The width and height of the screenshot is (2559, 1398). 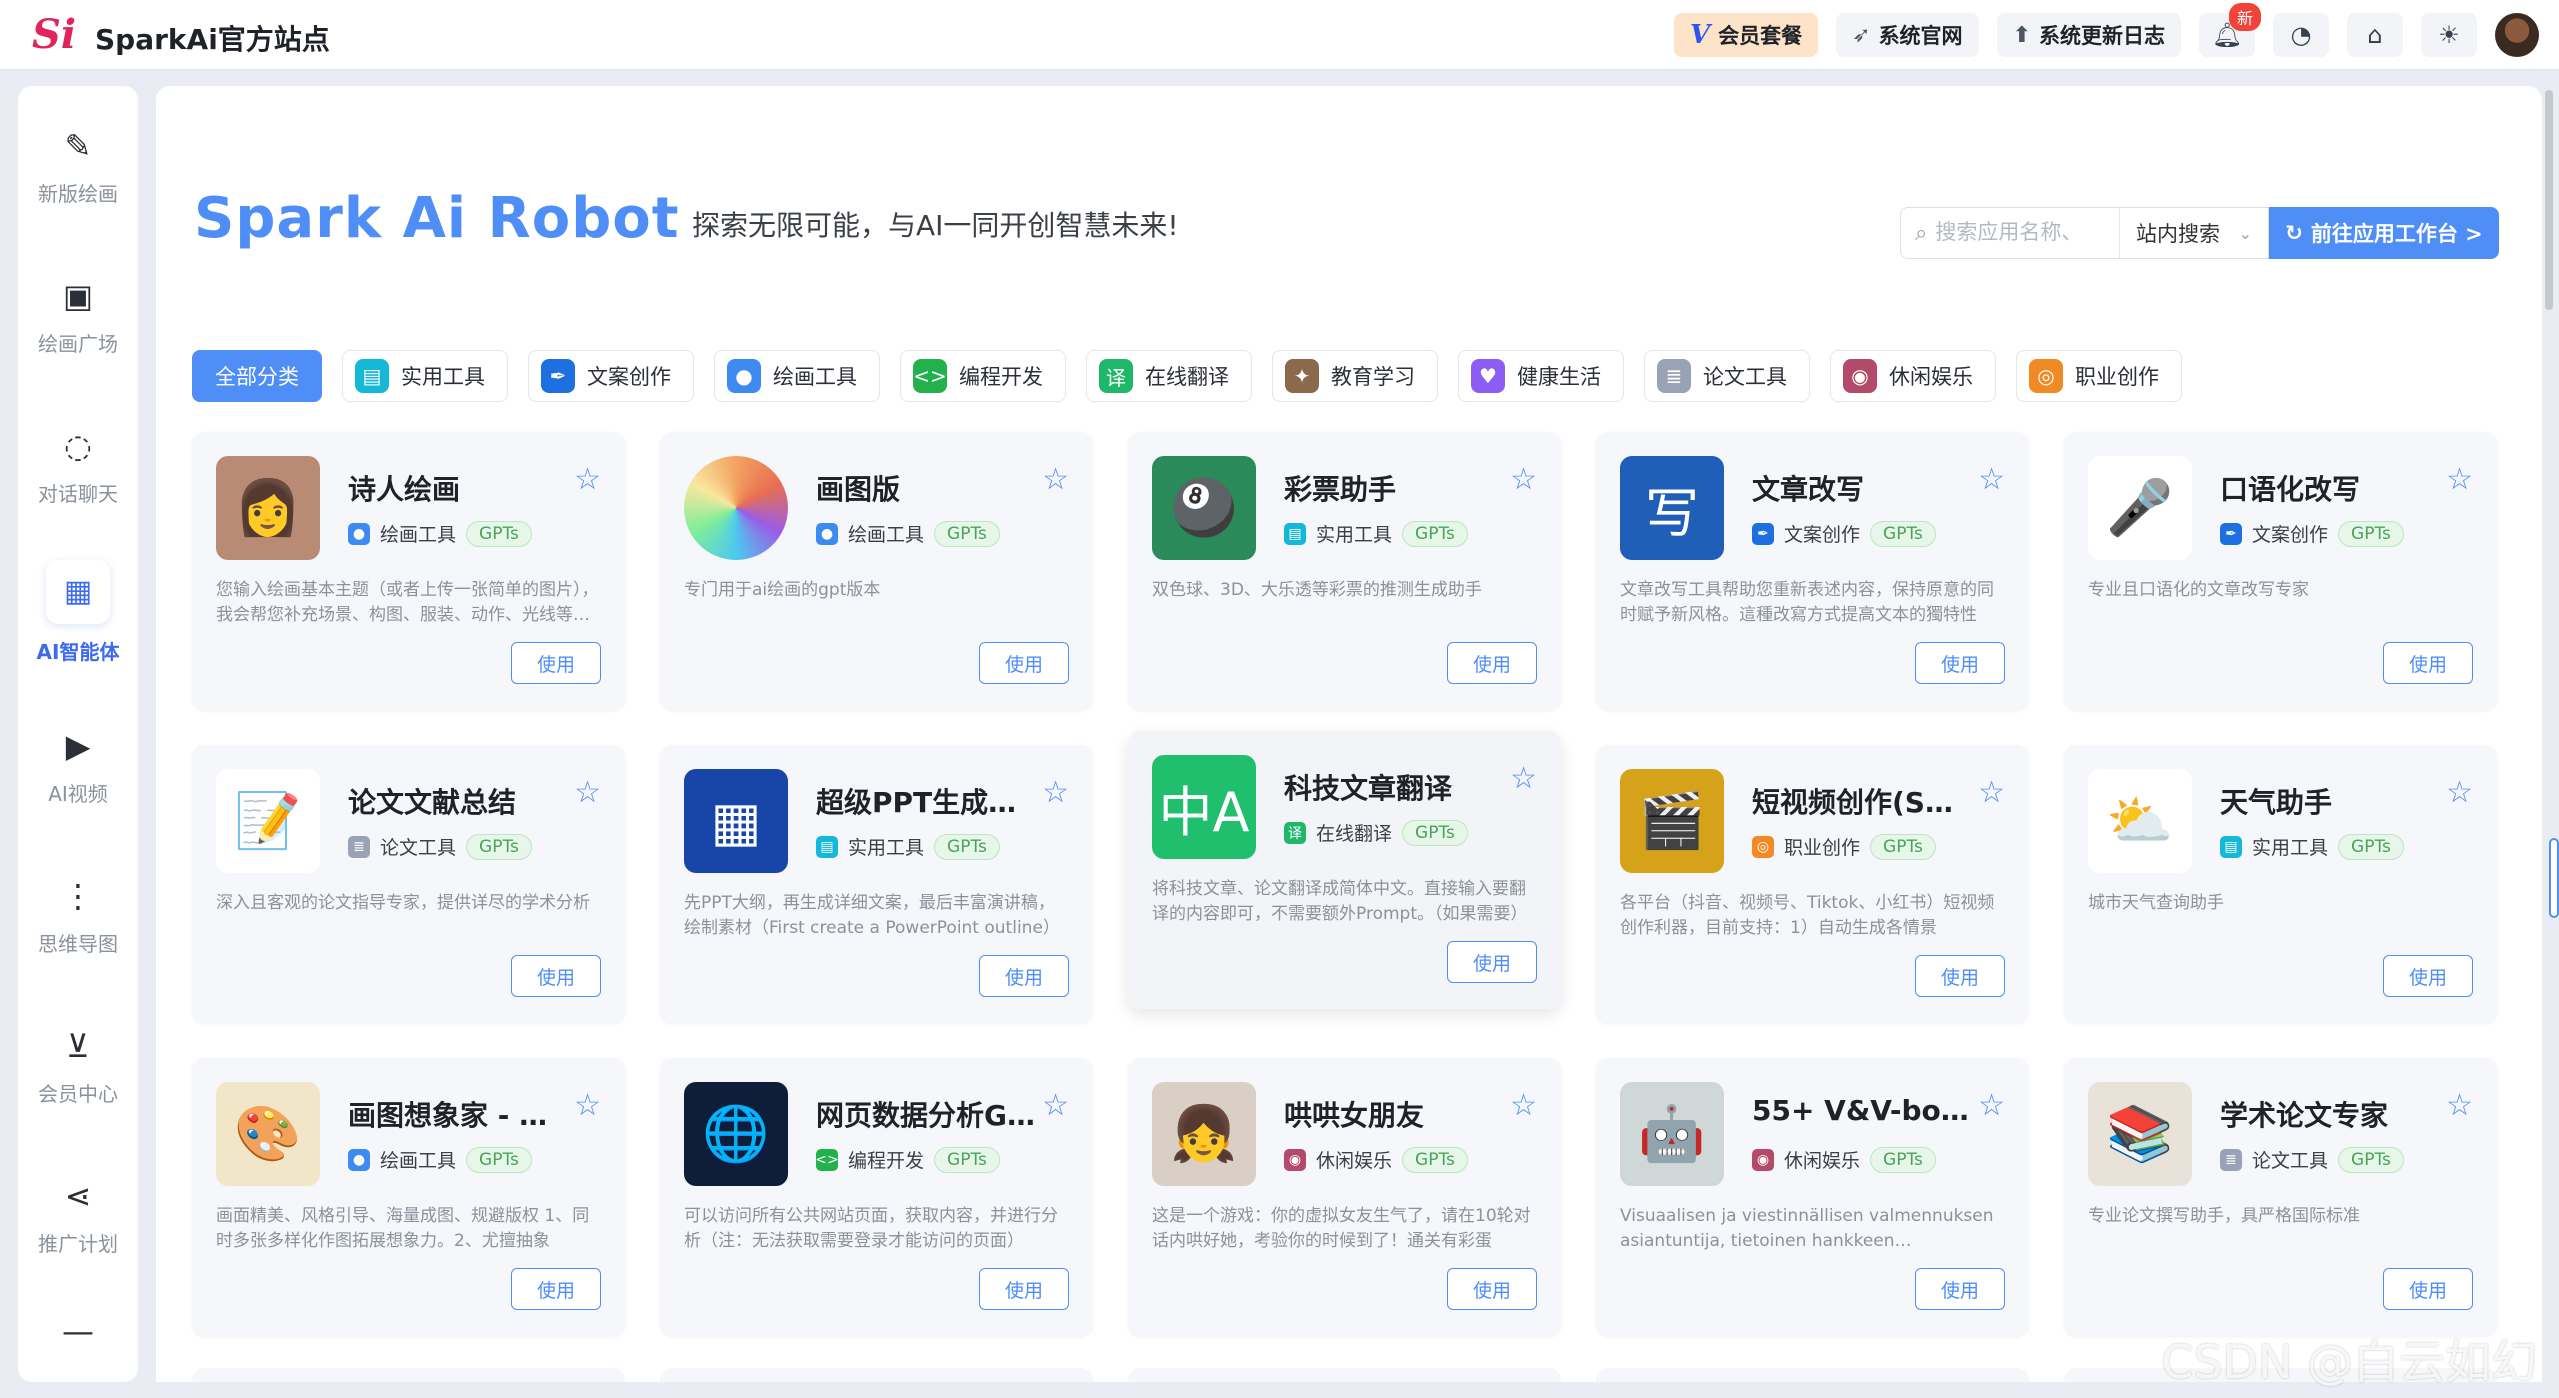 I want to click on category-tab: ◉ 休闲娱乐, so click(x=1913, y=376).